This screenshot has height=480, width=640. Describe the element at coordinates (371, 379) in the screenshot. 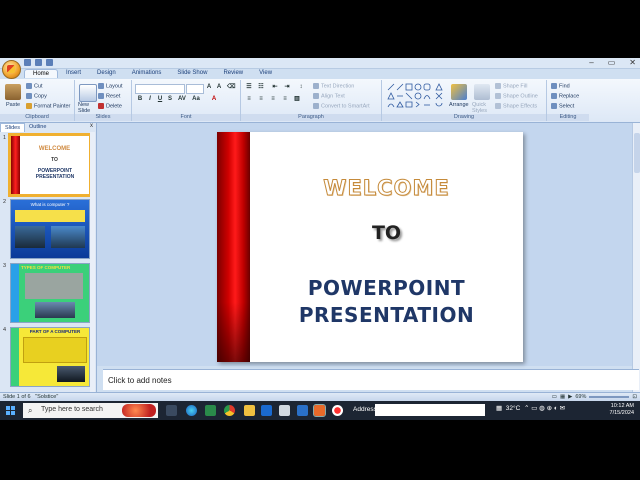

I see `notes-pane: Click to add notes` at that location.